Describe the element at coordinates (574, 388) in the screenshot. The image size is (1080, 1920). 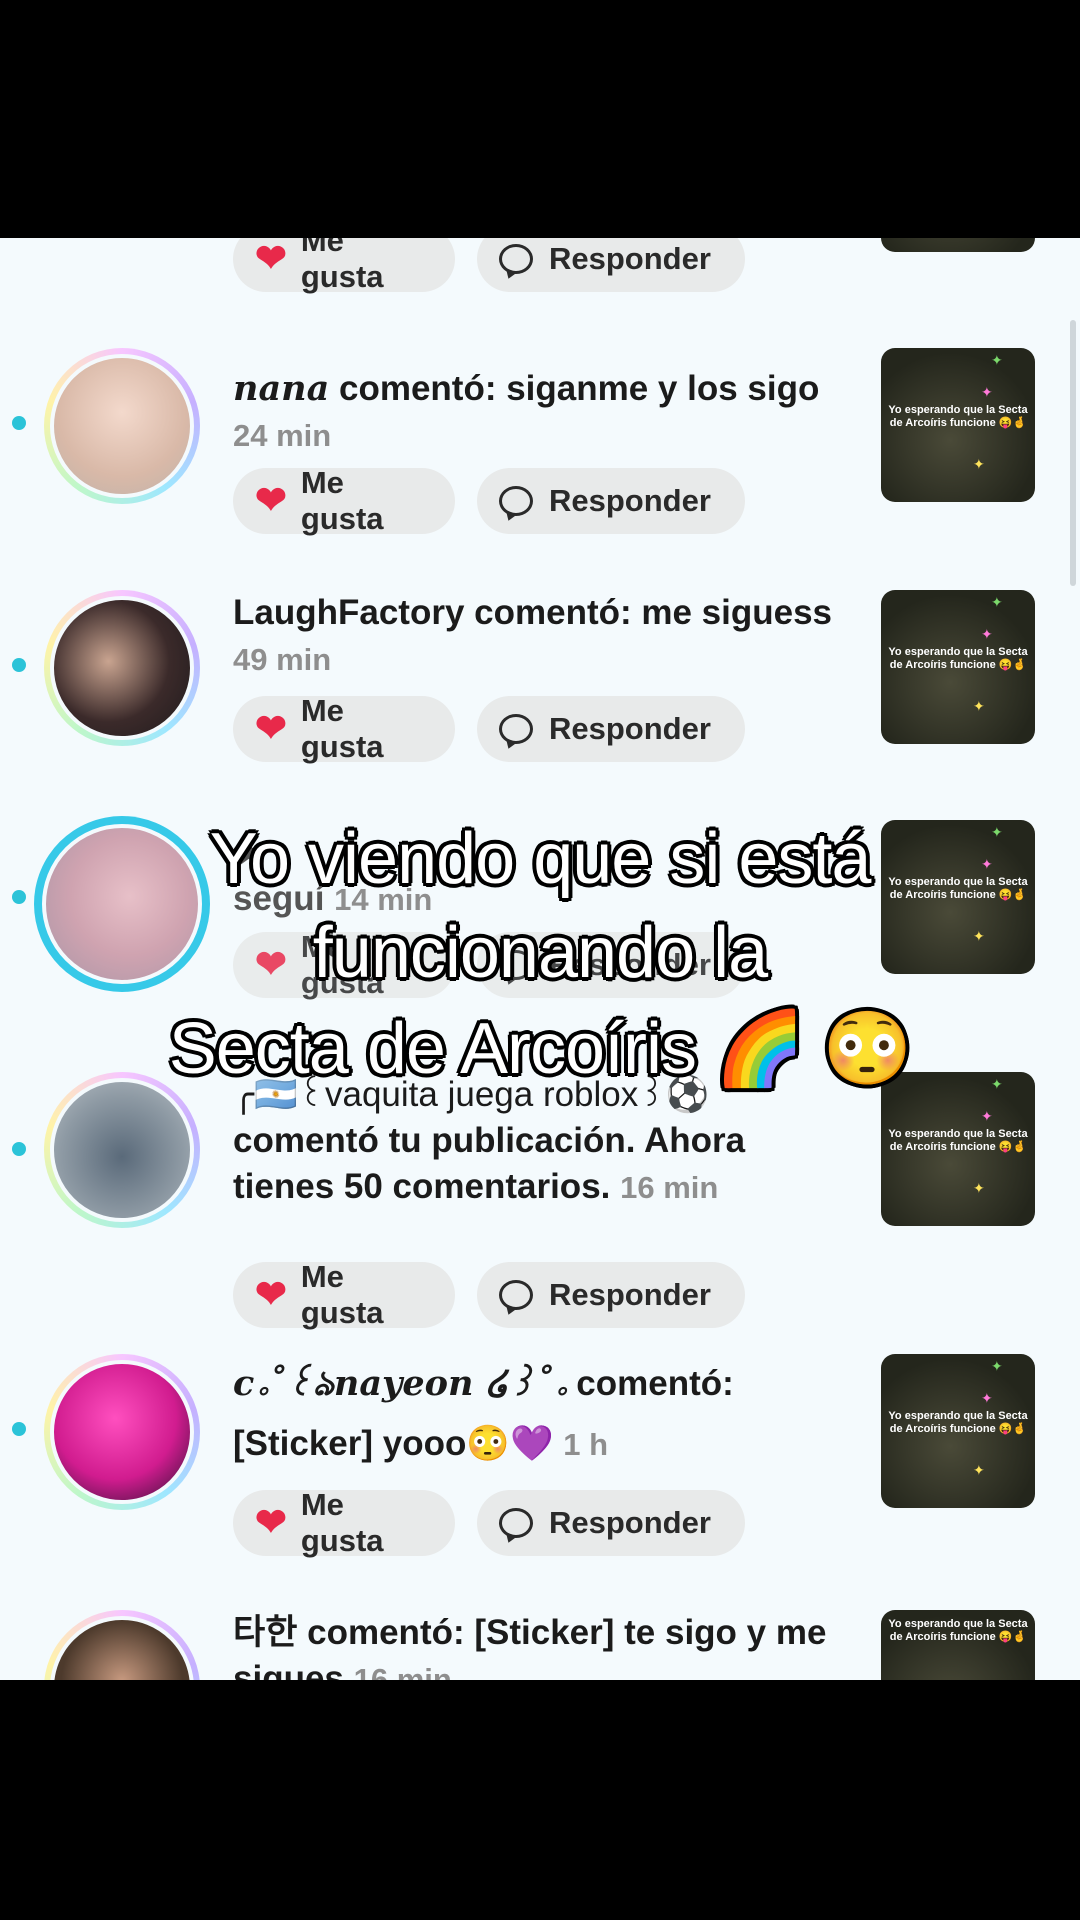
I see `comment-text: comentó: siganme y los sigo` at that location.